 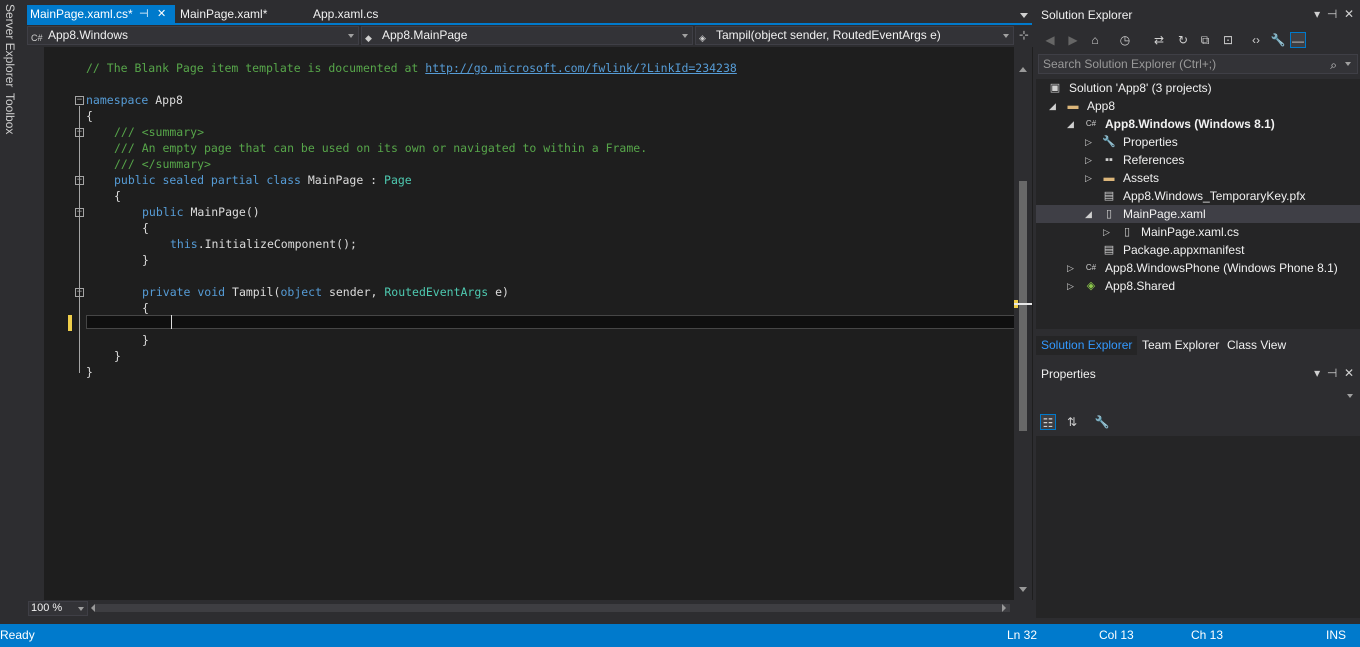 I want to click on server-explorer-tab: Server Explorer, so click(x=10, y=45).